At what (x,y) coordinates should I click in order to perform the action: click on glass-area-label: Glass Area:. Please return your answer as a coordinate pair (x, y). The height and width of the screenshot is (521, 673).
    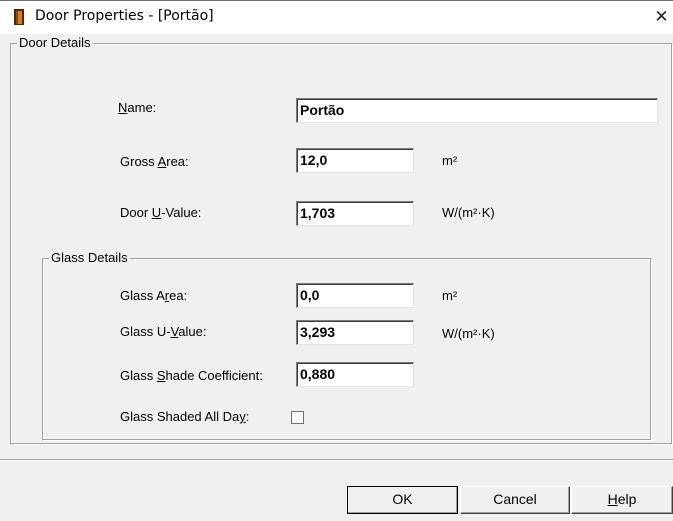
    Looking at the image, I should click on (154, 295).